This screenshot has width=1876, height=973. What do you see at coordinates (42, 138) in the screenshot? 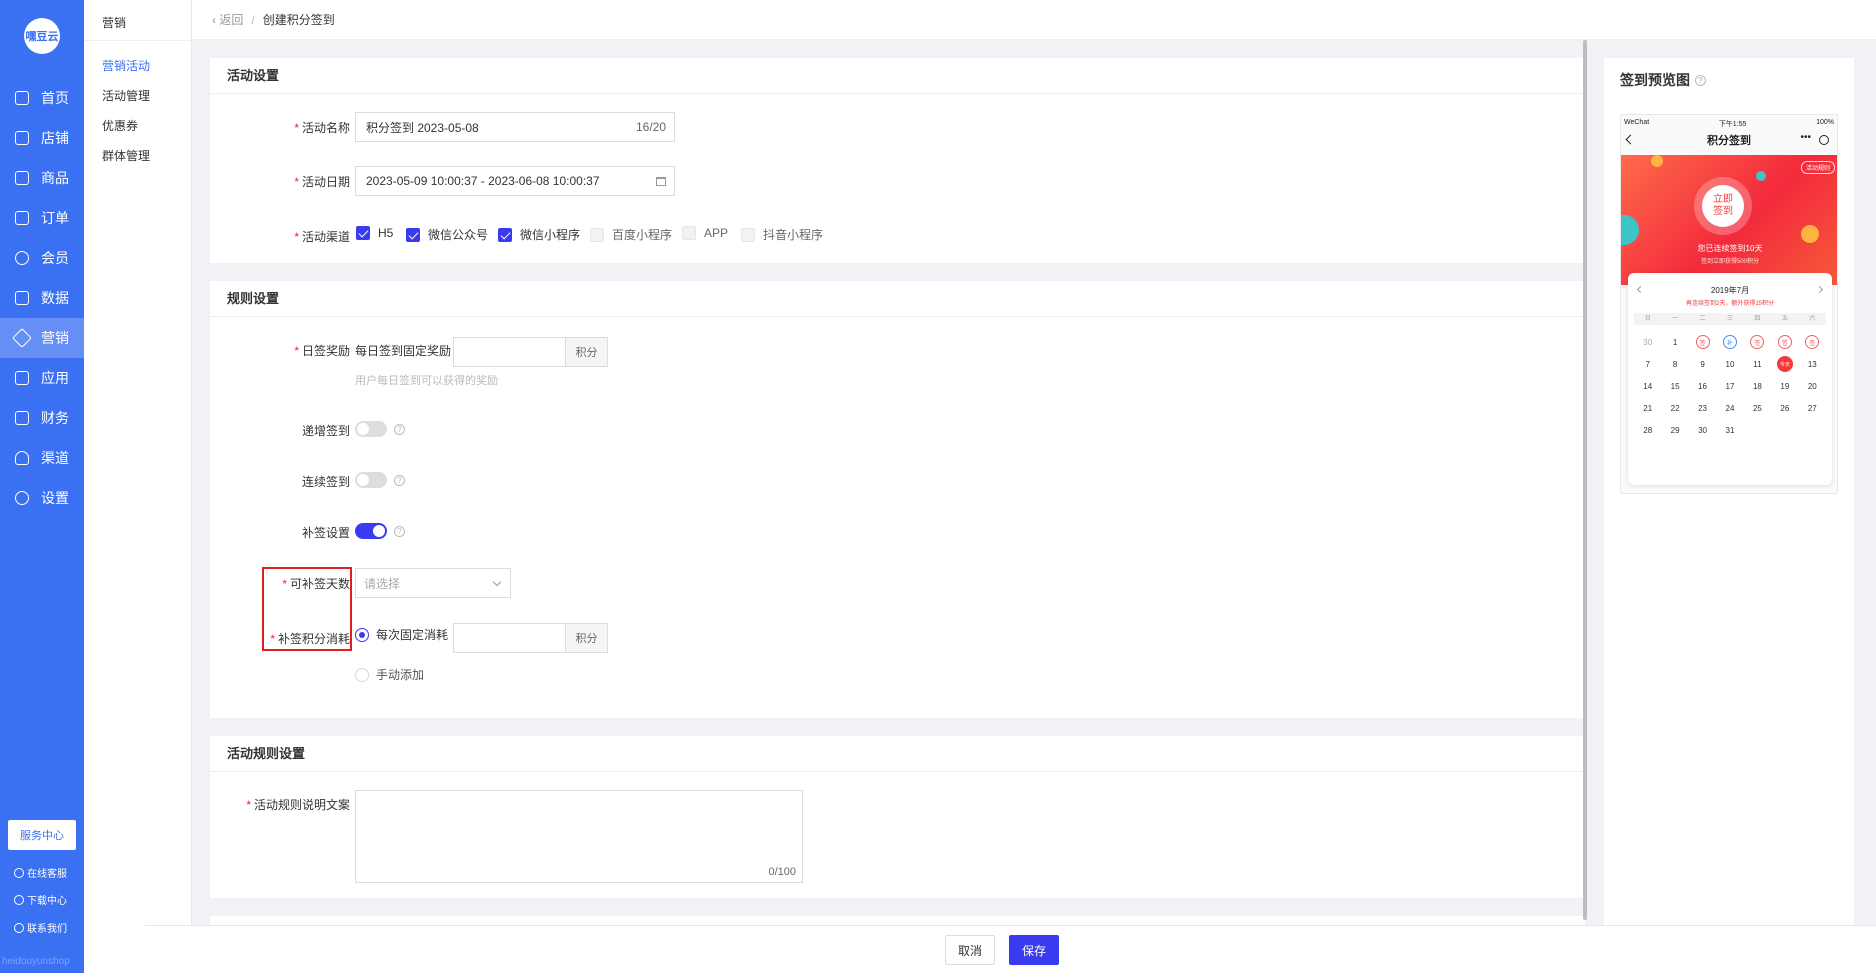
I see `nav-item-shop: 店铺` at bounding box center [42, 138].